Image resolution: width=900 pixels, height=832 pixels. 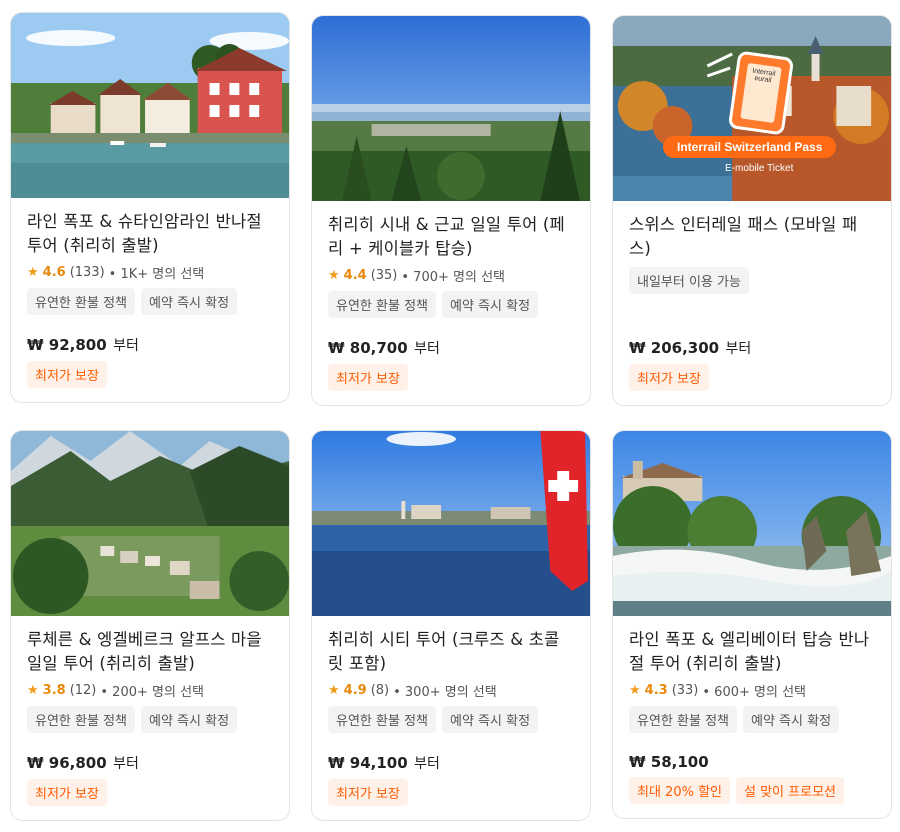 I want to click on product-title: 라인 폭포 & 엘리베이터 탑승 반나절 투어 (취리히 출발), so click(x=752, y=652).